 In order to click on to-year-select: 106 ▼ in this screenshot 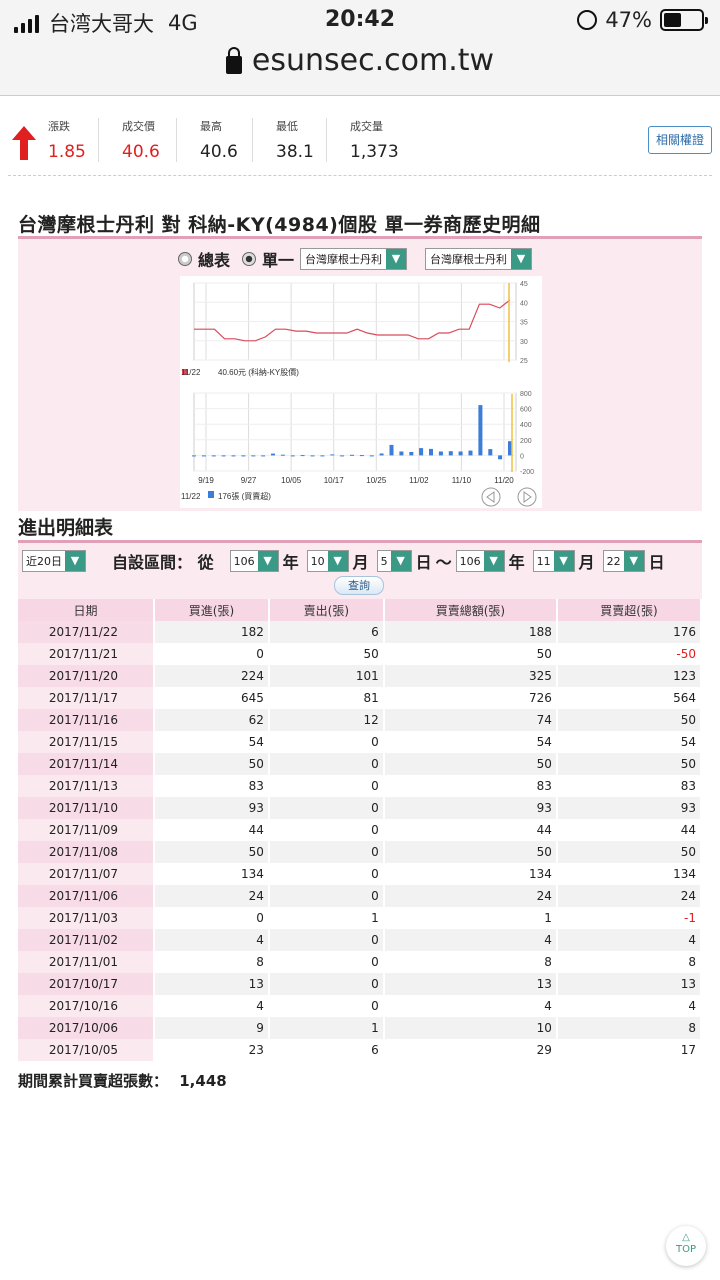, I will do `click(480, 561)`.